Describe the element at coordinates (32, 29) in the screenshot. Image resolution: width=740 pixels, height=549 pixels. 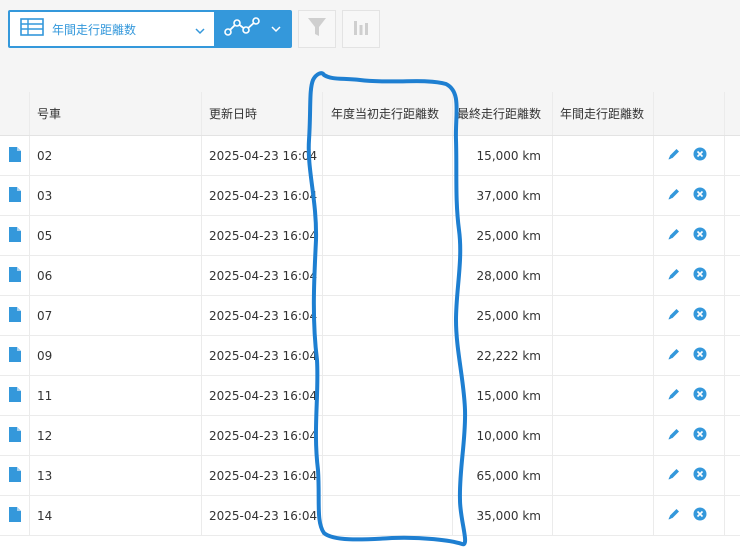
I see `table-icon` at that location.